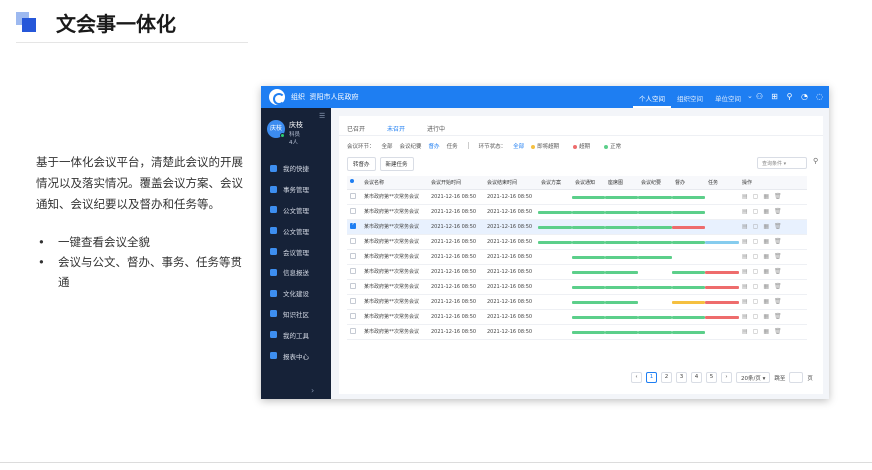 Image resolution: width=872 pixels, height=470 pixels. Describe the element at coordinates (819, 97) in the screenshot. I see `chat-icon: ◌` at that location.